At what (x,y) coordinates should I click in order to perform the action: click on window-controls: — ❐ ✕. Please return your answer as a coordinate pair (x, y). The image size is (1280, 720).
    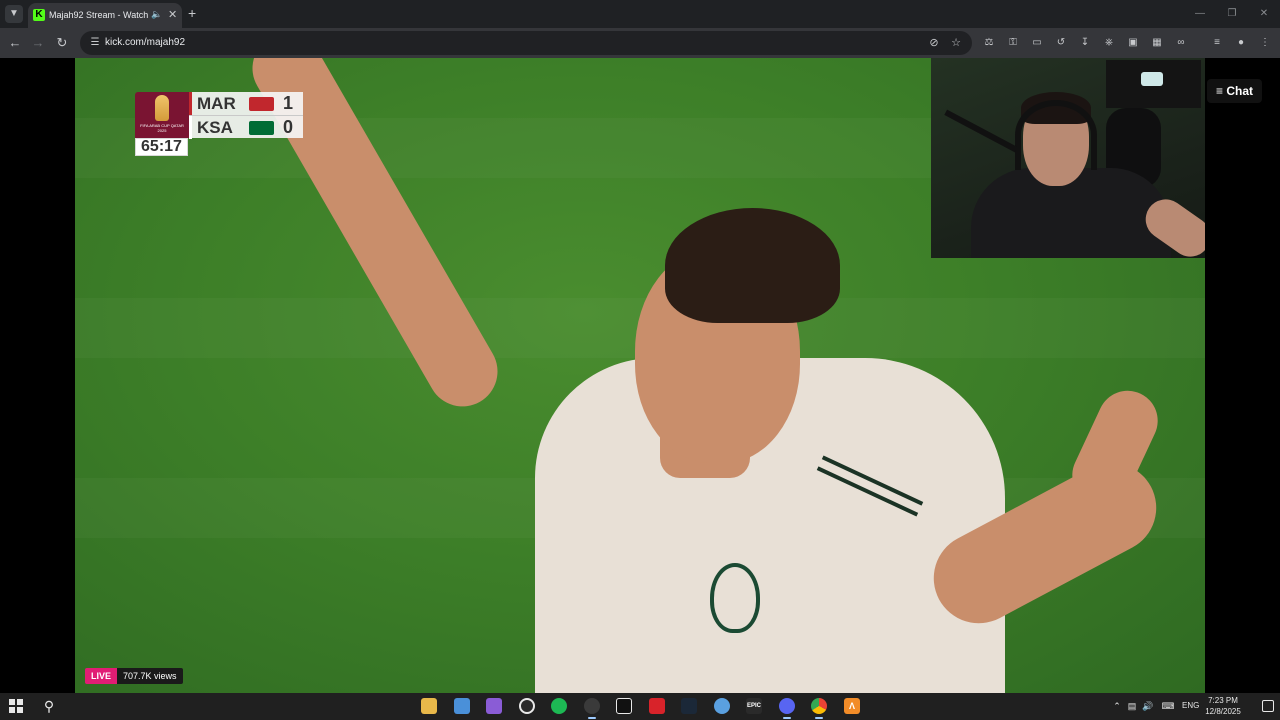
    Looking at the image, I should click on (1232, 14).